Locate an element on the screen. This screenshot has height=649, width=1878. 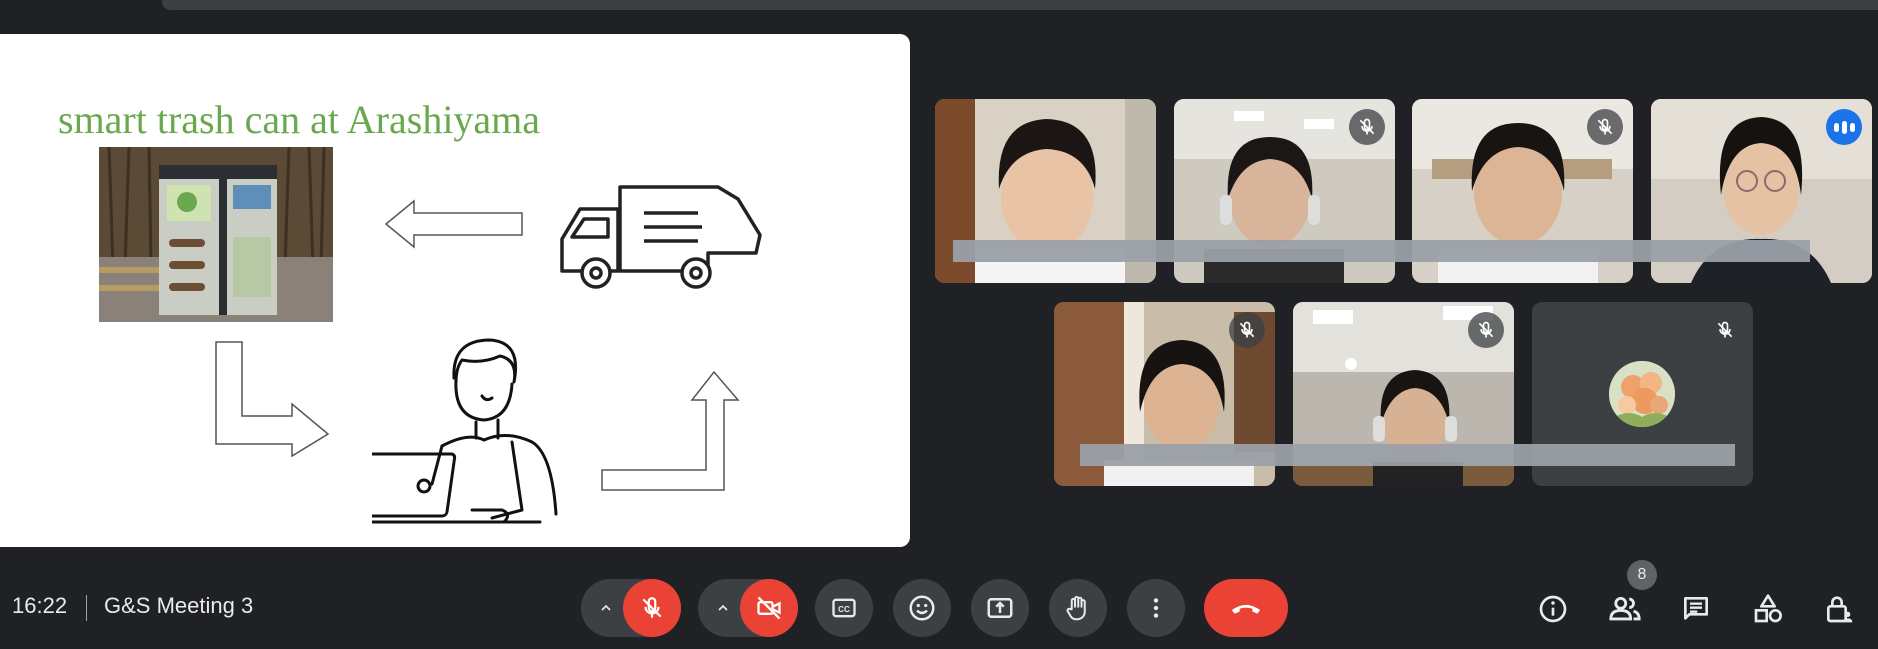
arrow-left-icon is located at coordinates (453, 224).